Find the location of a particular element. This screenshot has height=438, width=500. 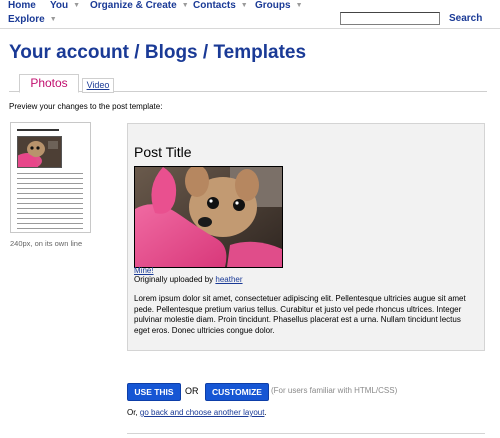

nav-home-label: Home is located at coordinates (22, 5).